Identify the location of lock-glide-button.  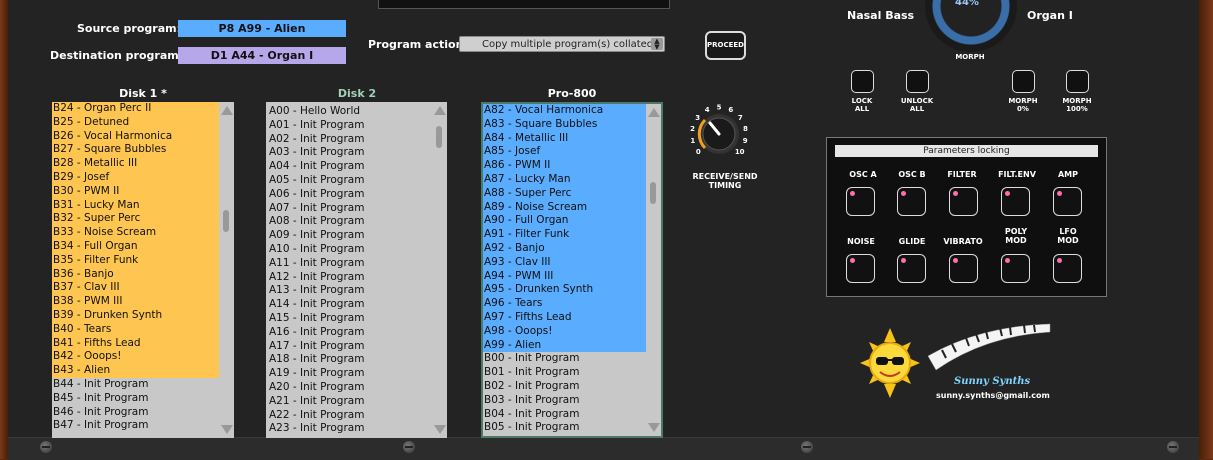
(911, 268).